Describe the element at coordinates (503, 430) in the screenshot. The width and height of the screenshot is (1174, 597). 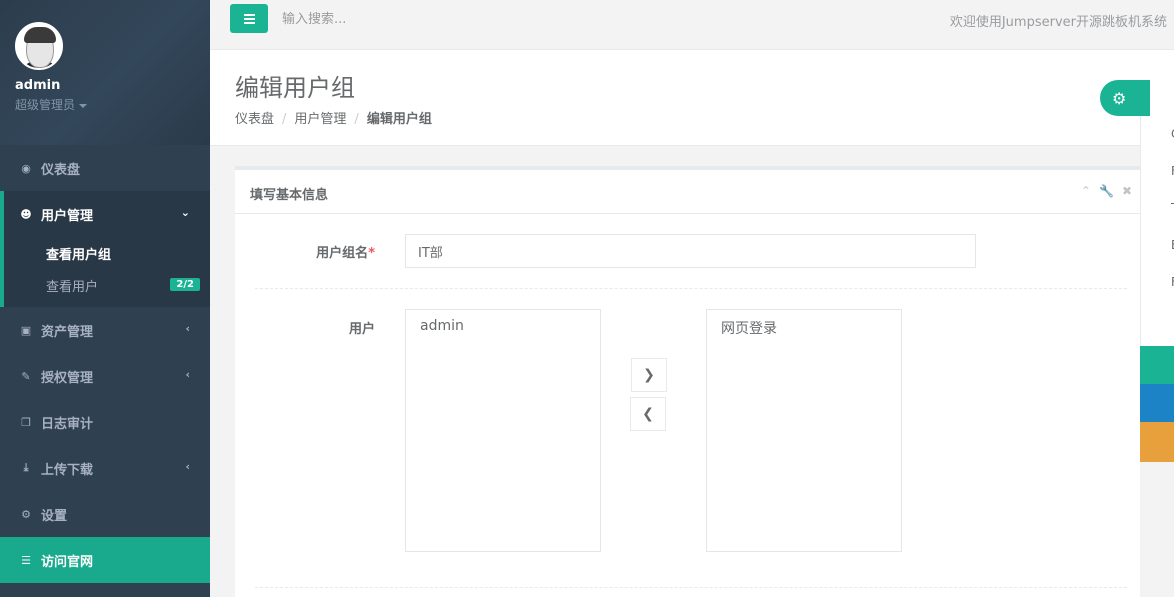
I see `available-users-list: admin` at that location.